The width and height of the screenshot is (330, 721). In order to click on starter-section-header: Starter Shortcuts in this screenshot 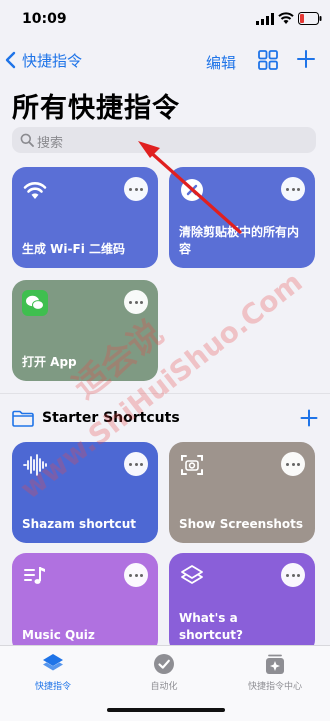, I will do `click(165, 419)`.